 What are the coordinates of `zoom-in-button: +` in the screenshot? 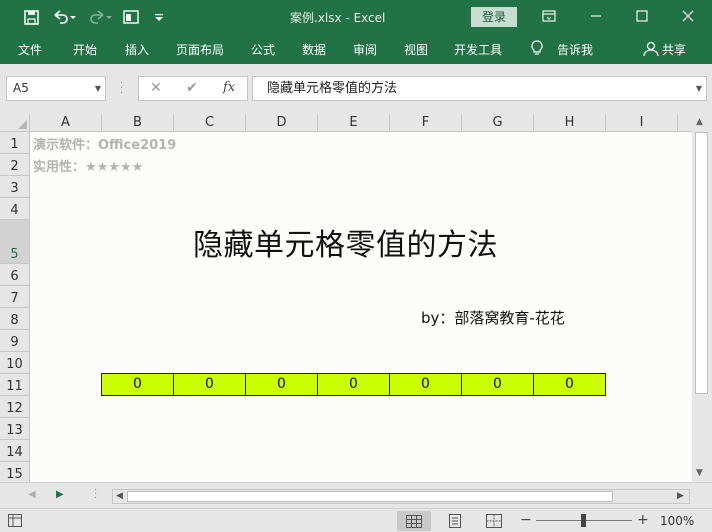 It's located at (643, 520).